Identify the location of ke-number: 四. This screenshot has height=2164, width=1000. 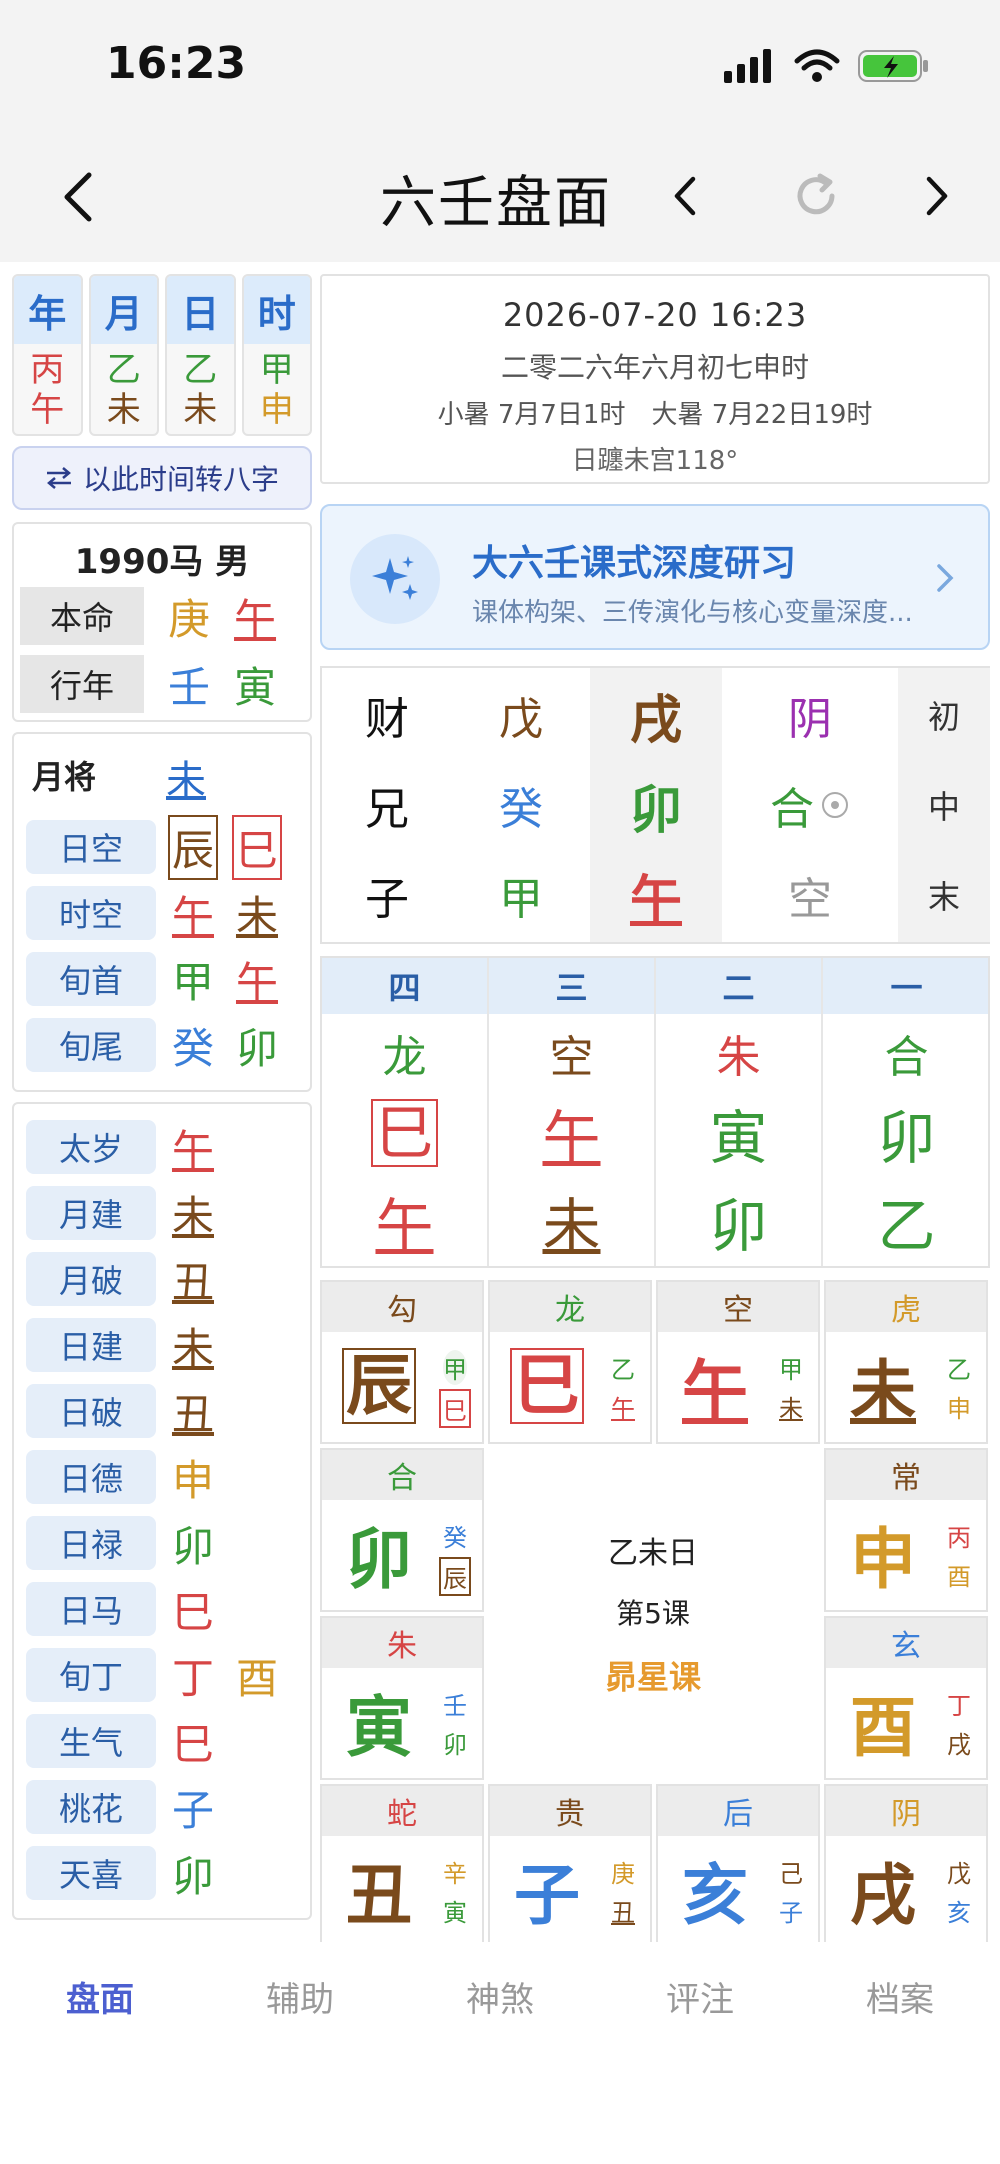
(404, 988).